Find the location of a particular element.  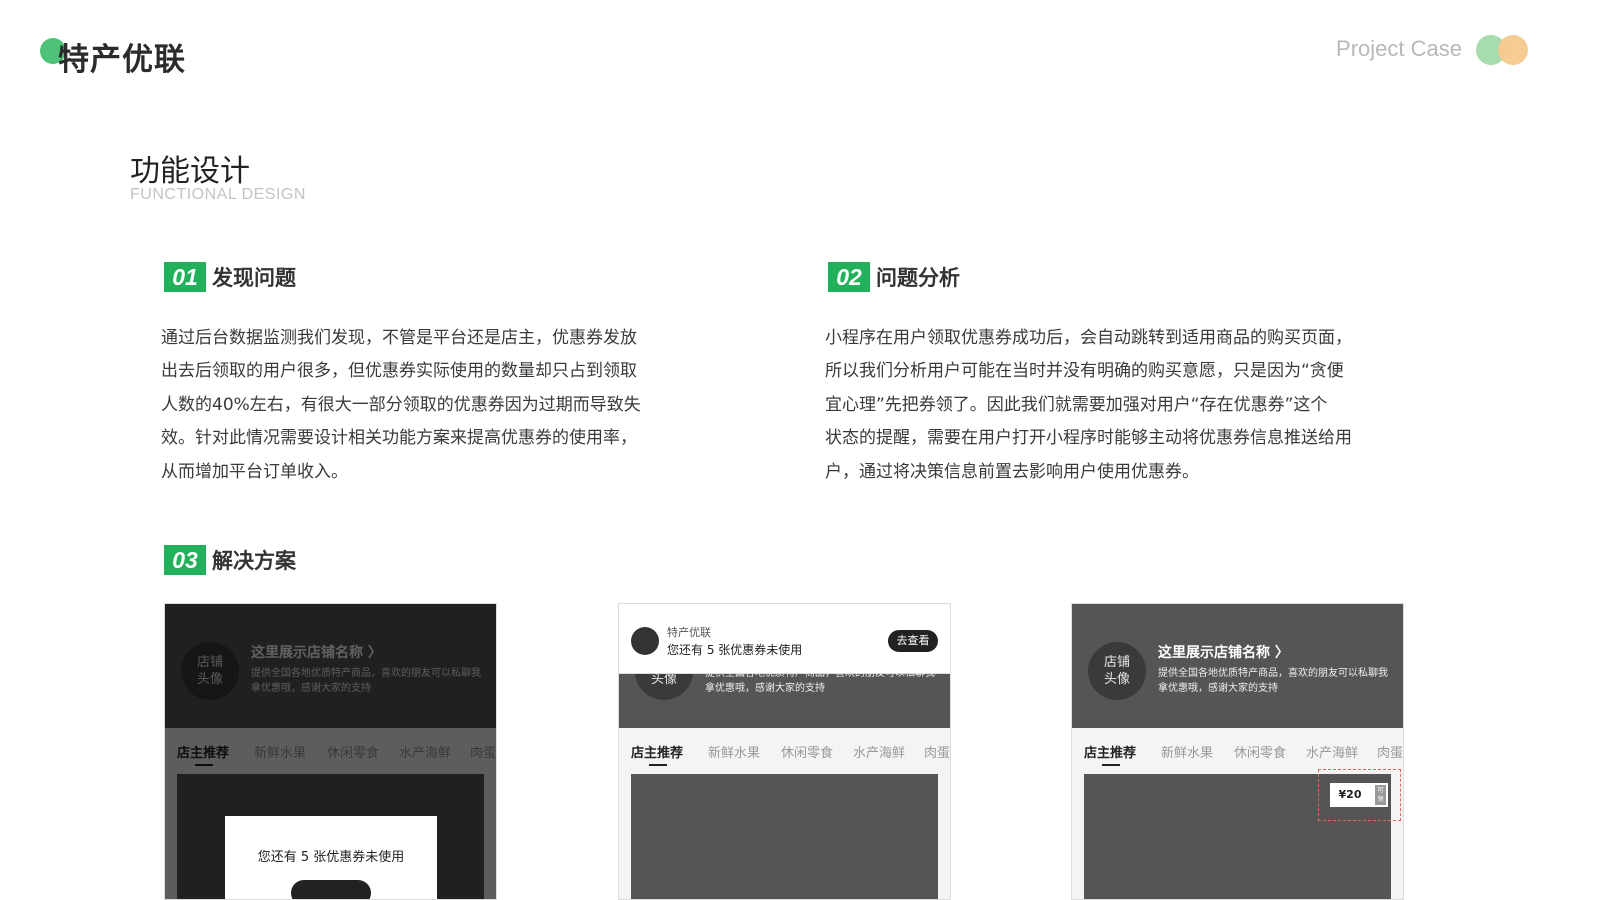

section-number-badge: 03 is located at coordinates (185, 560).